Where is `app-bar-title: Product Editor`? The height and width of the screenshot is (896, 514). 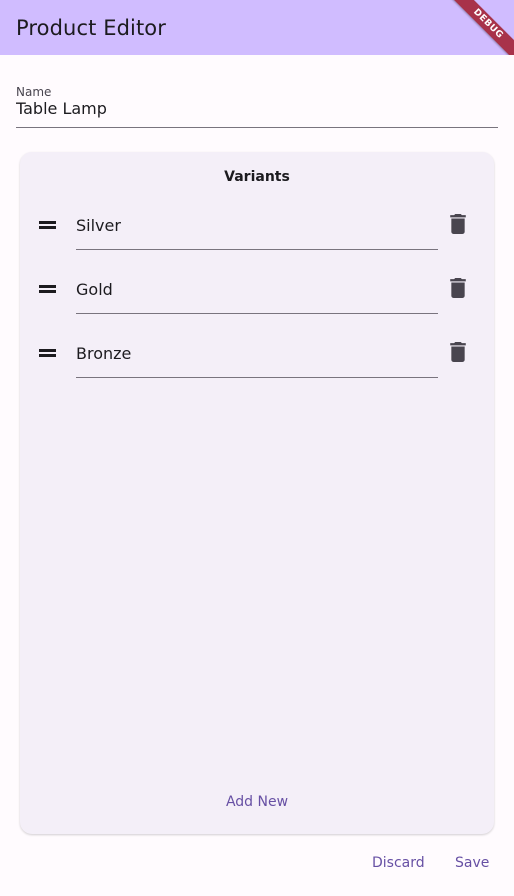
app-bar-title: Product Editor is located at coordinates (91, 27).